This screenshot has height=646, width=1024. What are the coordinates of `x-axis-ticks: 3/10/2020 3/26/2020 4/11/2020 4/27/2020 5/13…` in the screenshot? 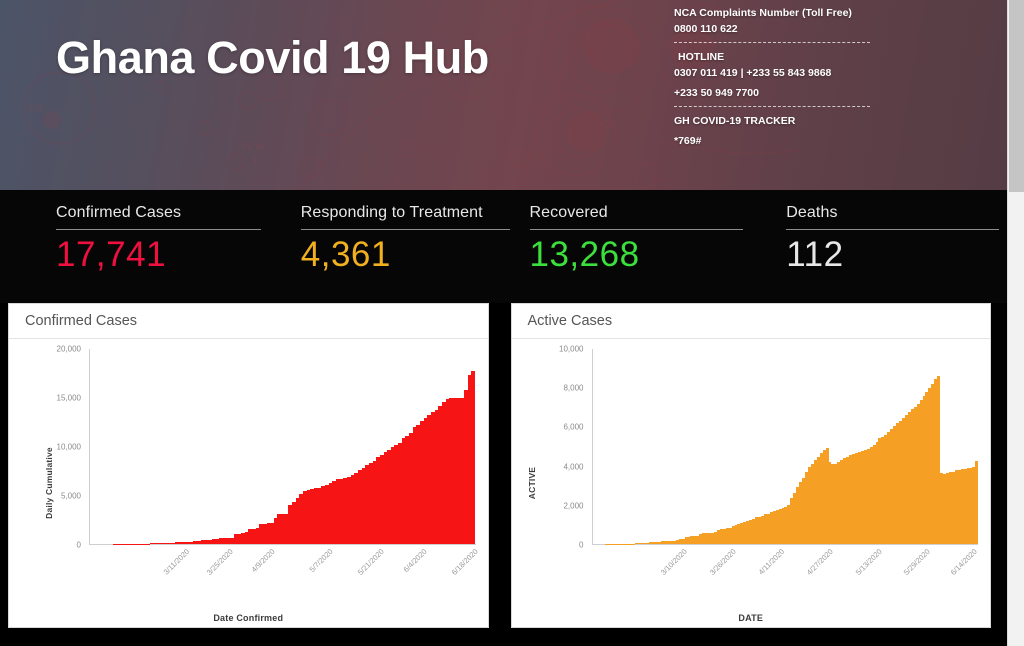 It's located at (811, 579).